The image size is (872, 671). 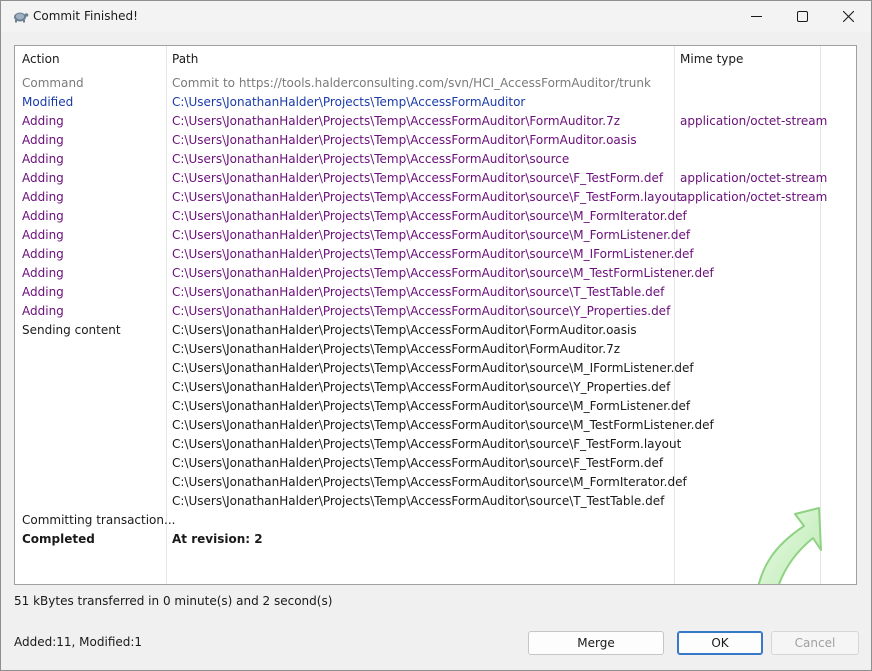 What do you see at coordinates (711, 59) in the screenshot?
I see `column-header-mime: Mime type` at bounding box center [711, 59].